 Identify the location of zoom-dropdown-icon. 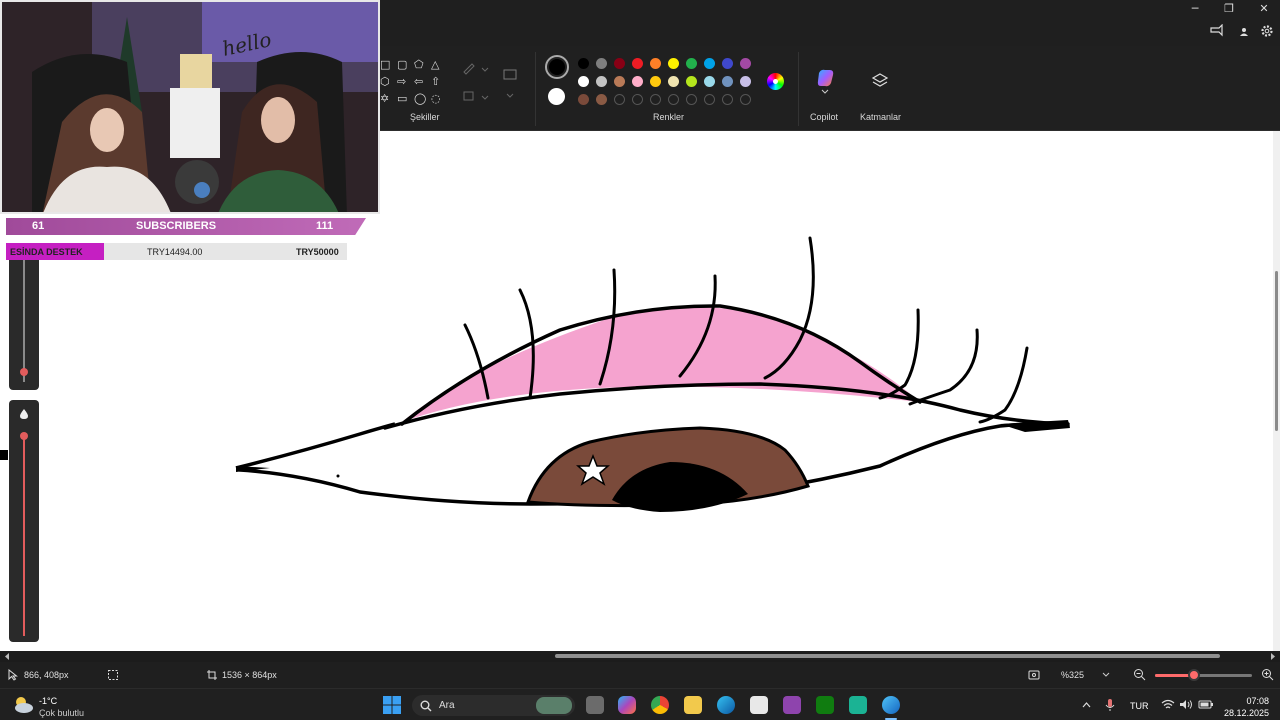
(1106, 675).